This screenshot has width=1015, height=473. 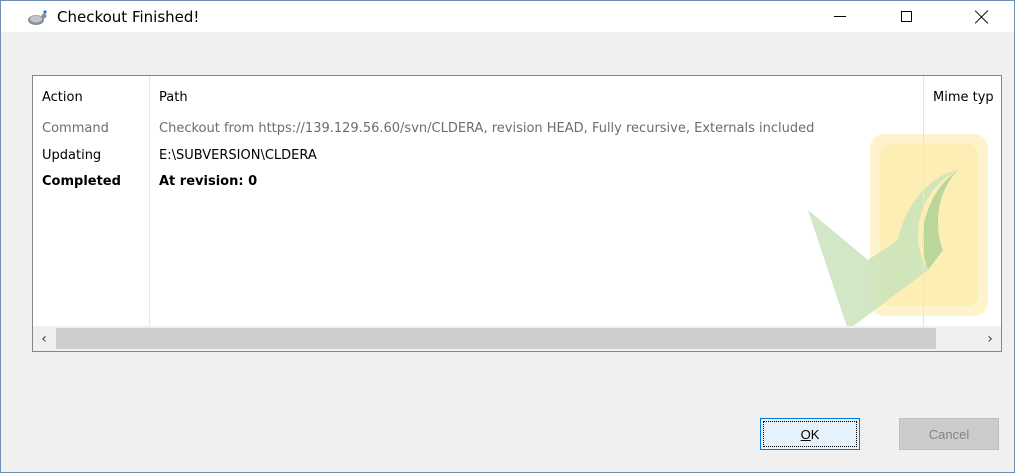 I want to click on column-header-path: Path, so click(x=173, y=97).